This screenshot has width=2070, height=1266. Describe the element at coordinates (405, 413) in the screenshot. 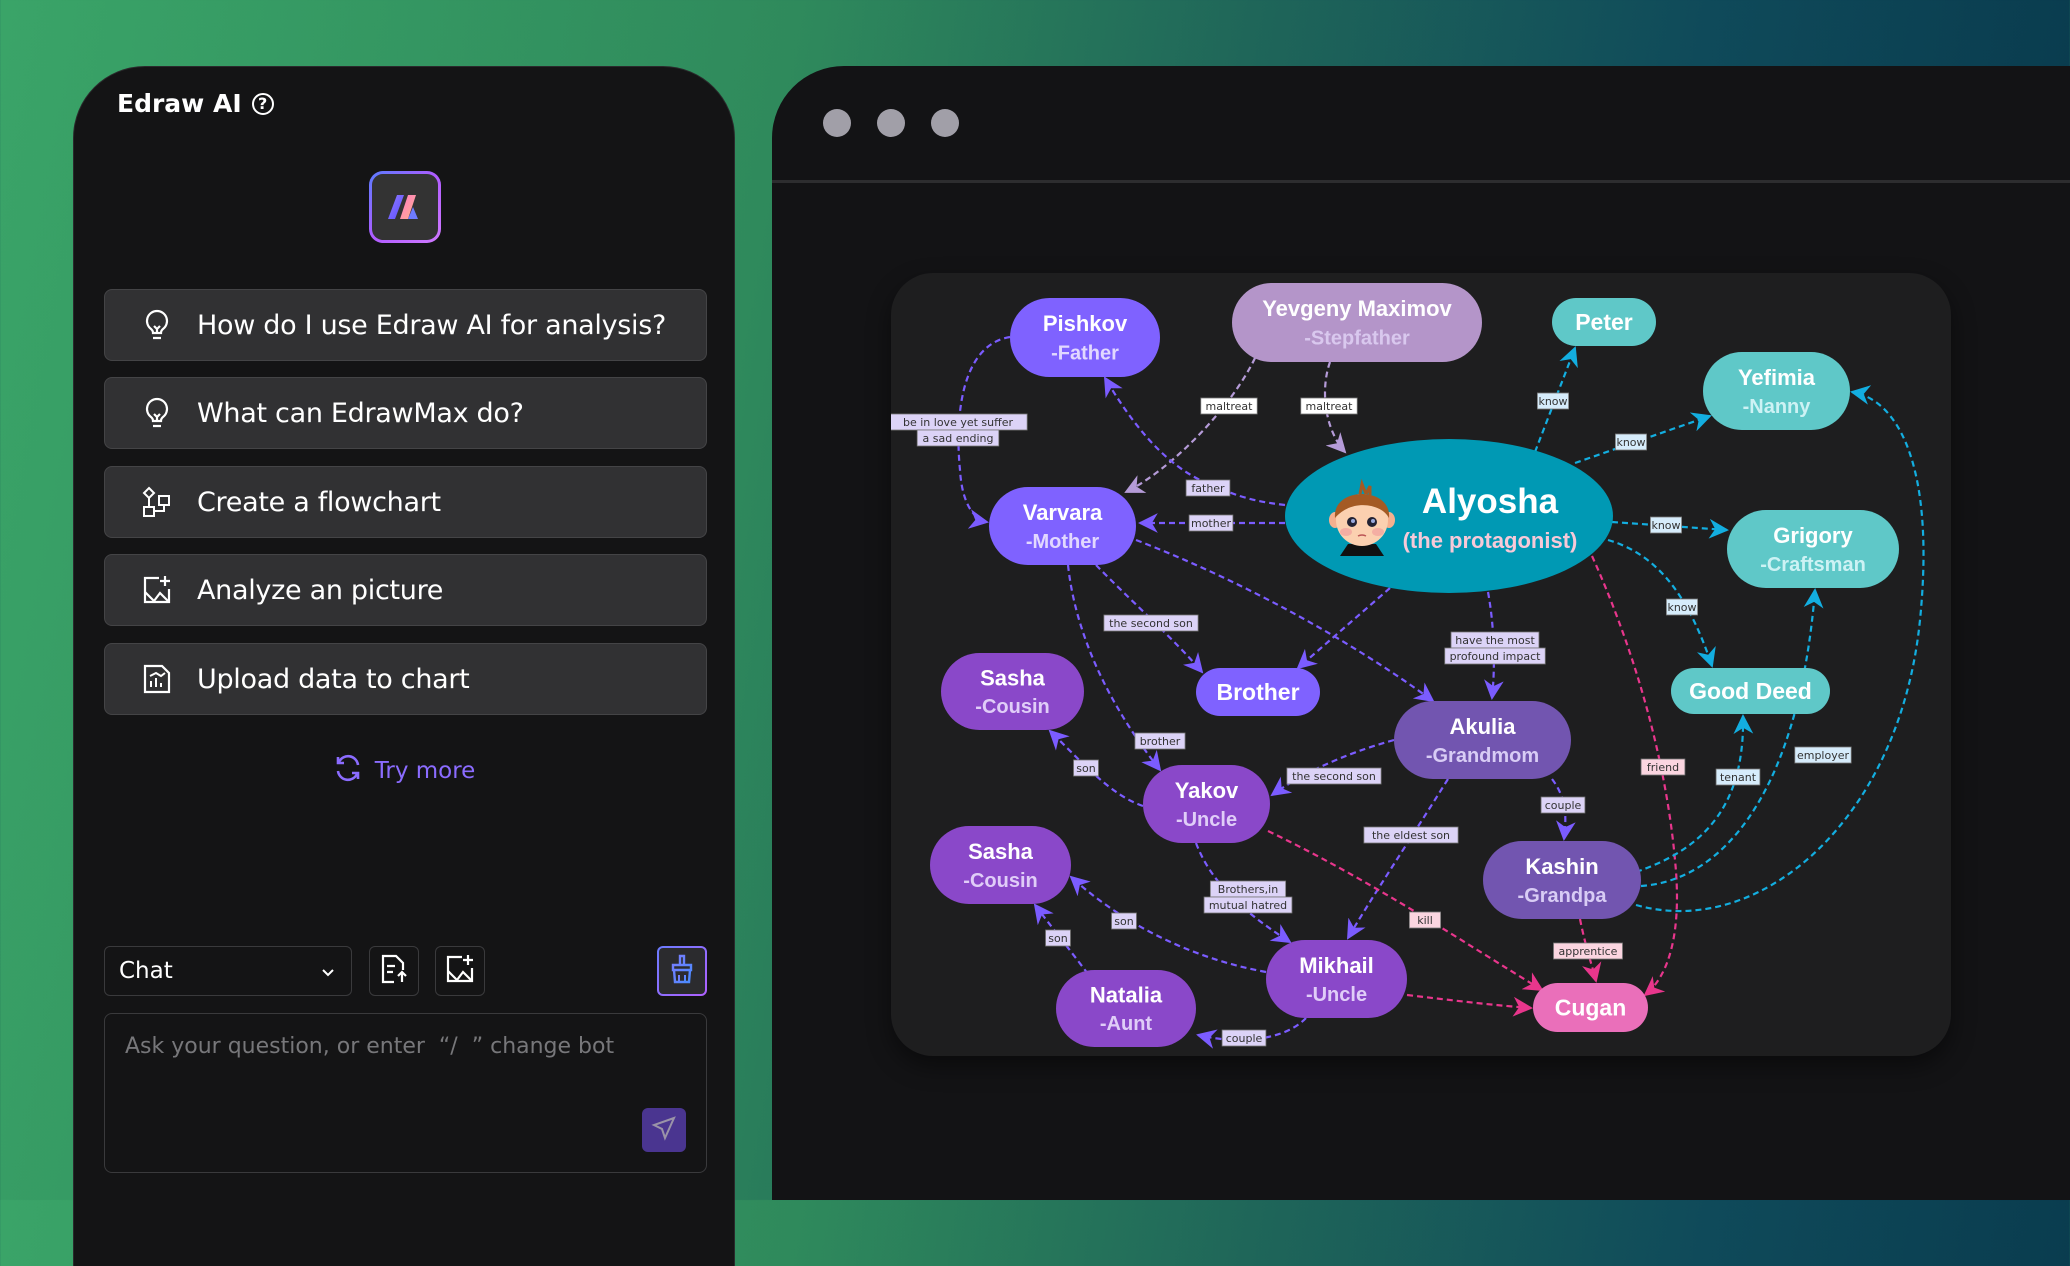

I see `suggestion-edrawmax-button: What can EdrawMax do?` at that location.